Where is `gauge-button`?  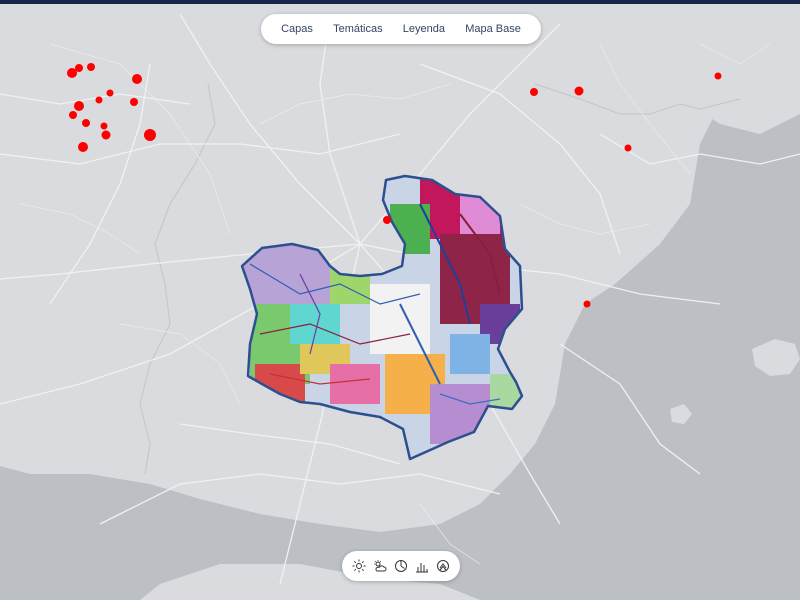 gauge-button is located at coordinates (401, 566).